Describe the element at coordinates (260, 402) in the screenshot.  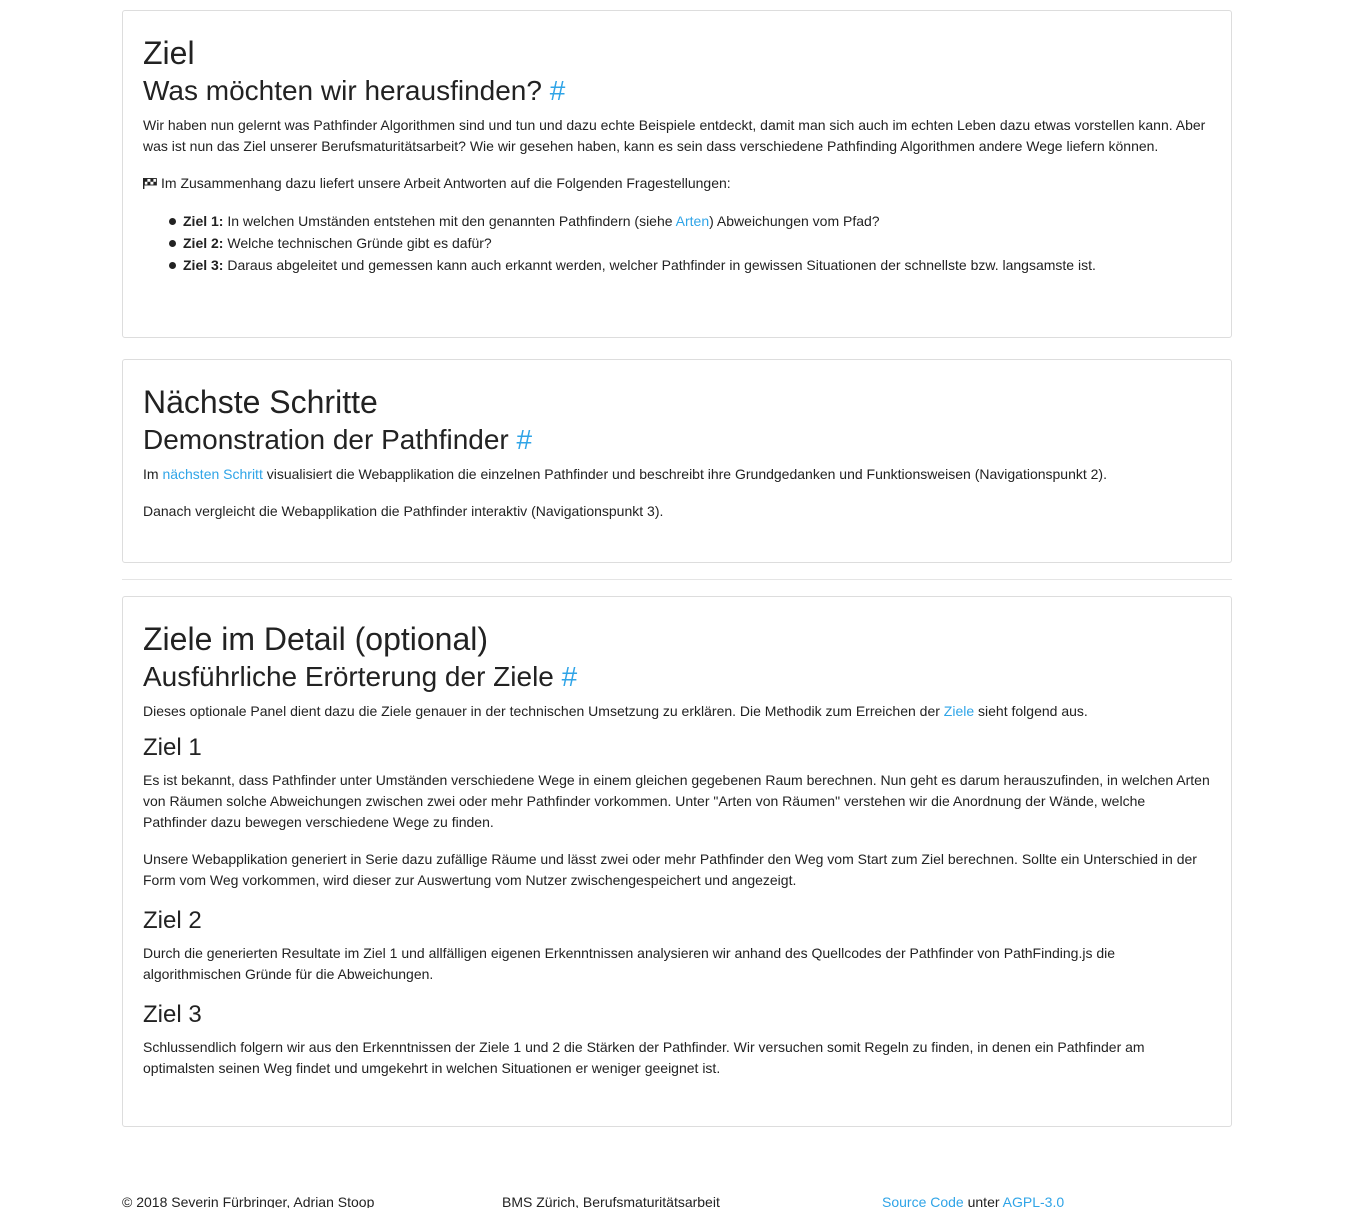
I see `panel-next-title: Nächste Schritte` at that location.